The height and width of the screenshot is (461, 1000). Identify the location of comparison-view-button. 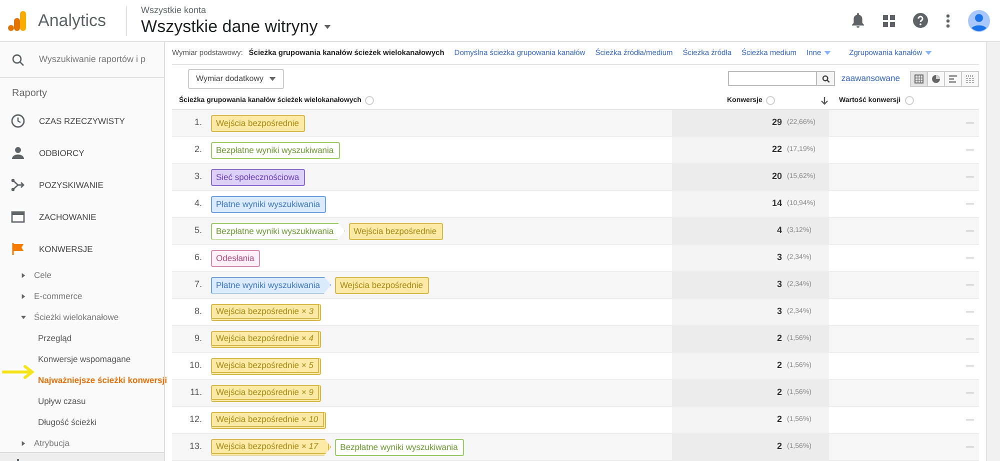
(970, 78).